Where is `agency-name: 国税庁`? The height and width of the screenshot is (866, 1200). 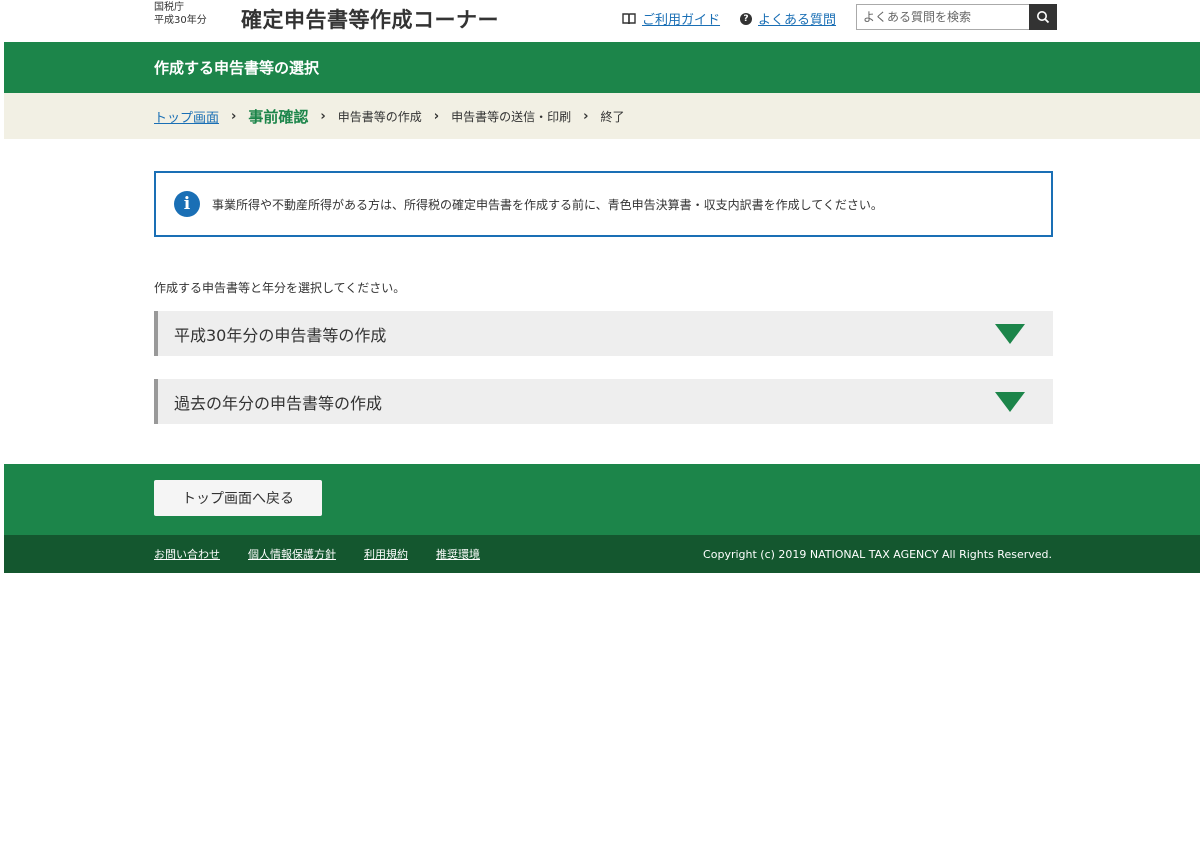 agency-name: 国税庁 is located at coordinates (169, 7).